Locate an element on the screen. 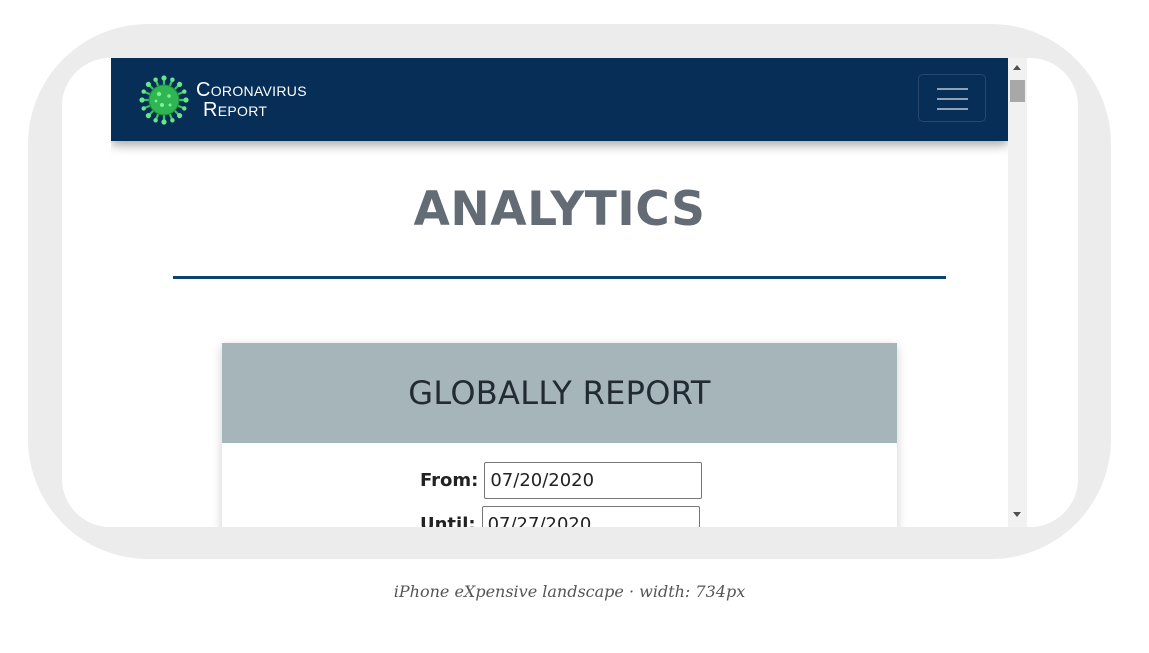 The height and width of the screenshot is (653, 1149). brand-line-2: Report is located at coordinates (235, 110).